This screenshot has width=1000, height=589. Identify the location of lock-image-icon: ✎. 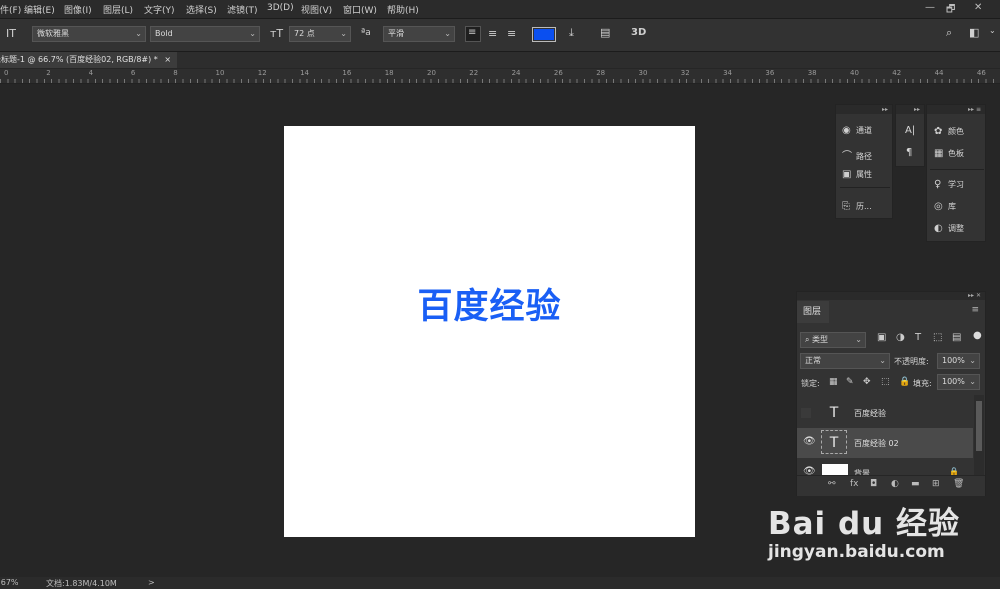
(850, 382).